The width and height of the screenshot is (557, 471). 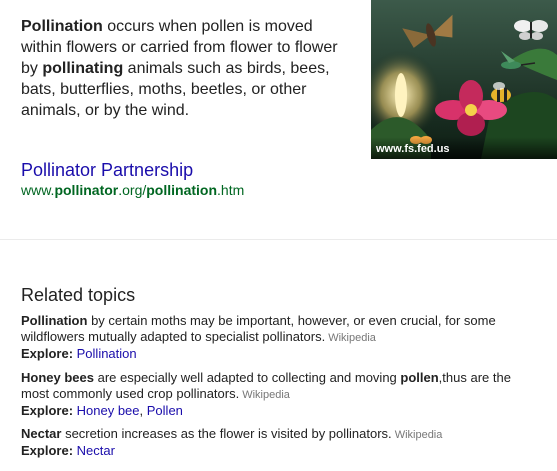 I want to click on topic-term: Nectar, so click(x=41, y=433).